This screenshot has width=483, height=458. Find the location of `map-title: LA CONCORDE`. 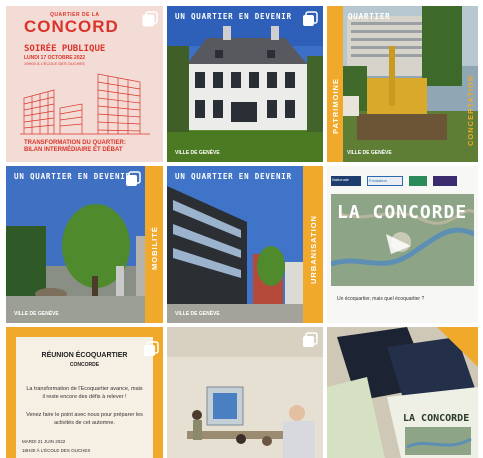

map-title: LA CONCORDE is located at coordinates (402, 212).